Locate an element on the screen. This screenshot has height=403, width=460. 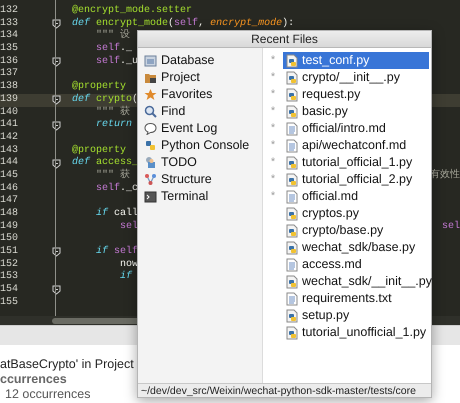
code-text: return is located at coordinates (113, 125).